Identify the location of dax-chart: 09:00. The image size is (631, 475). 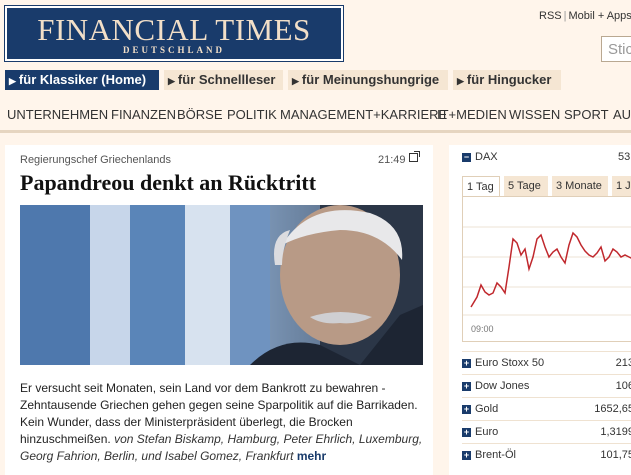
(546, 269).